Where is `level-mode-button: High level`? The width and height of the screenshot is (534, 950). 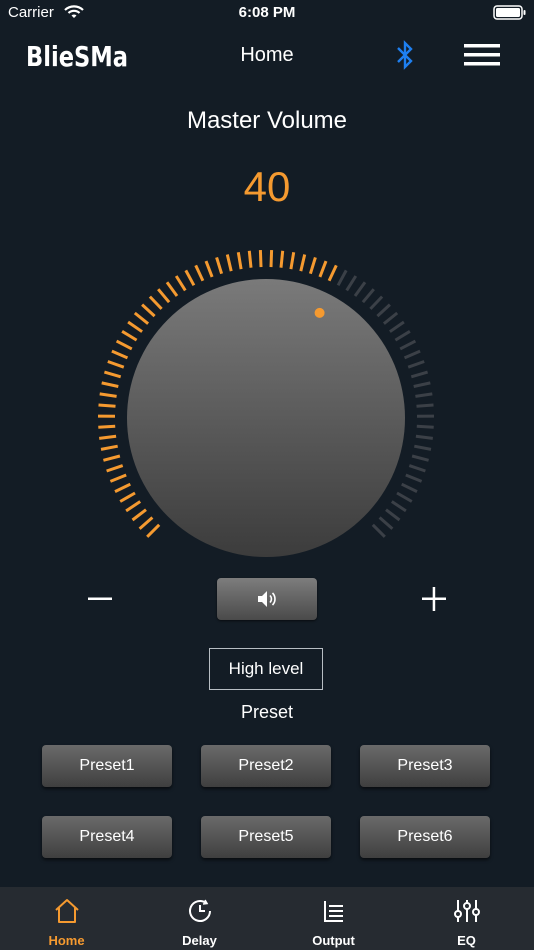 level-mode-button: High level is located at coordinates (266, 669).